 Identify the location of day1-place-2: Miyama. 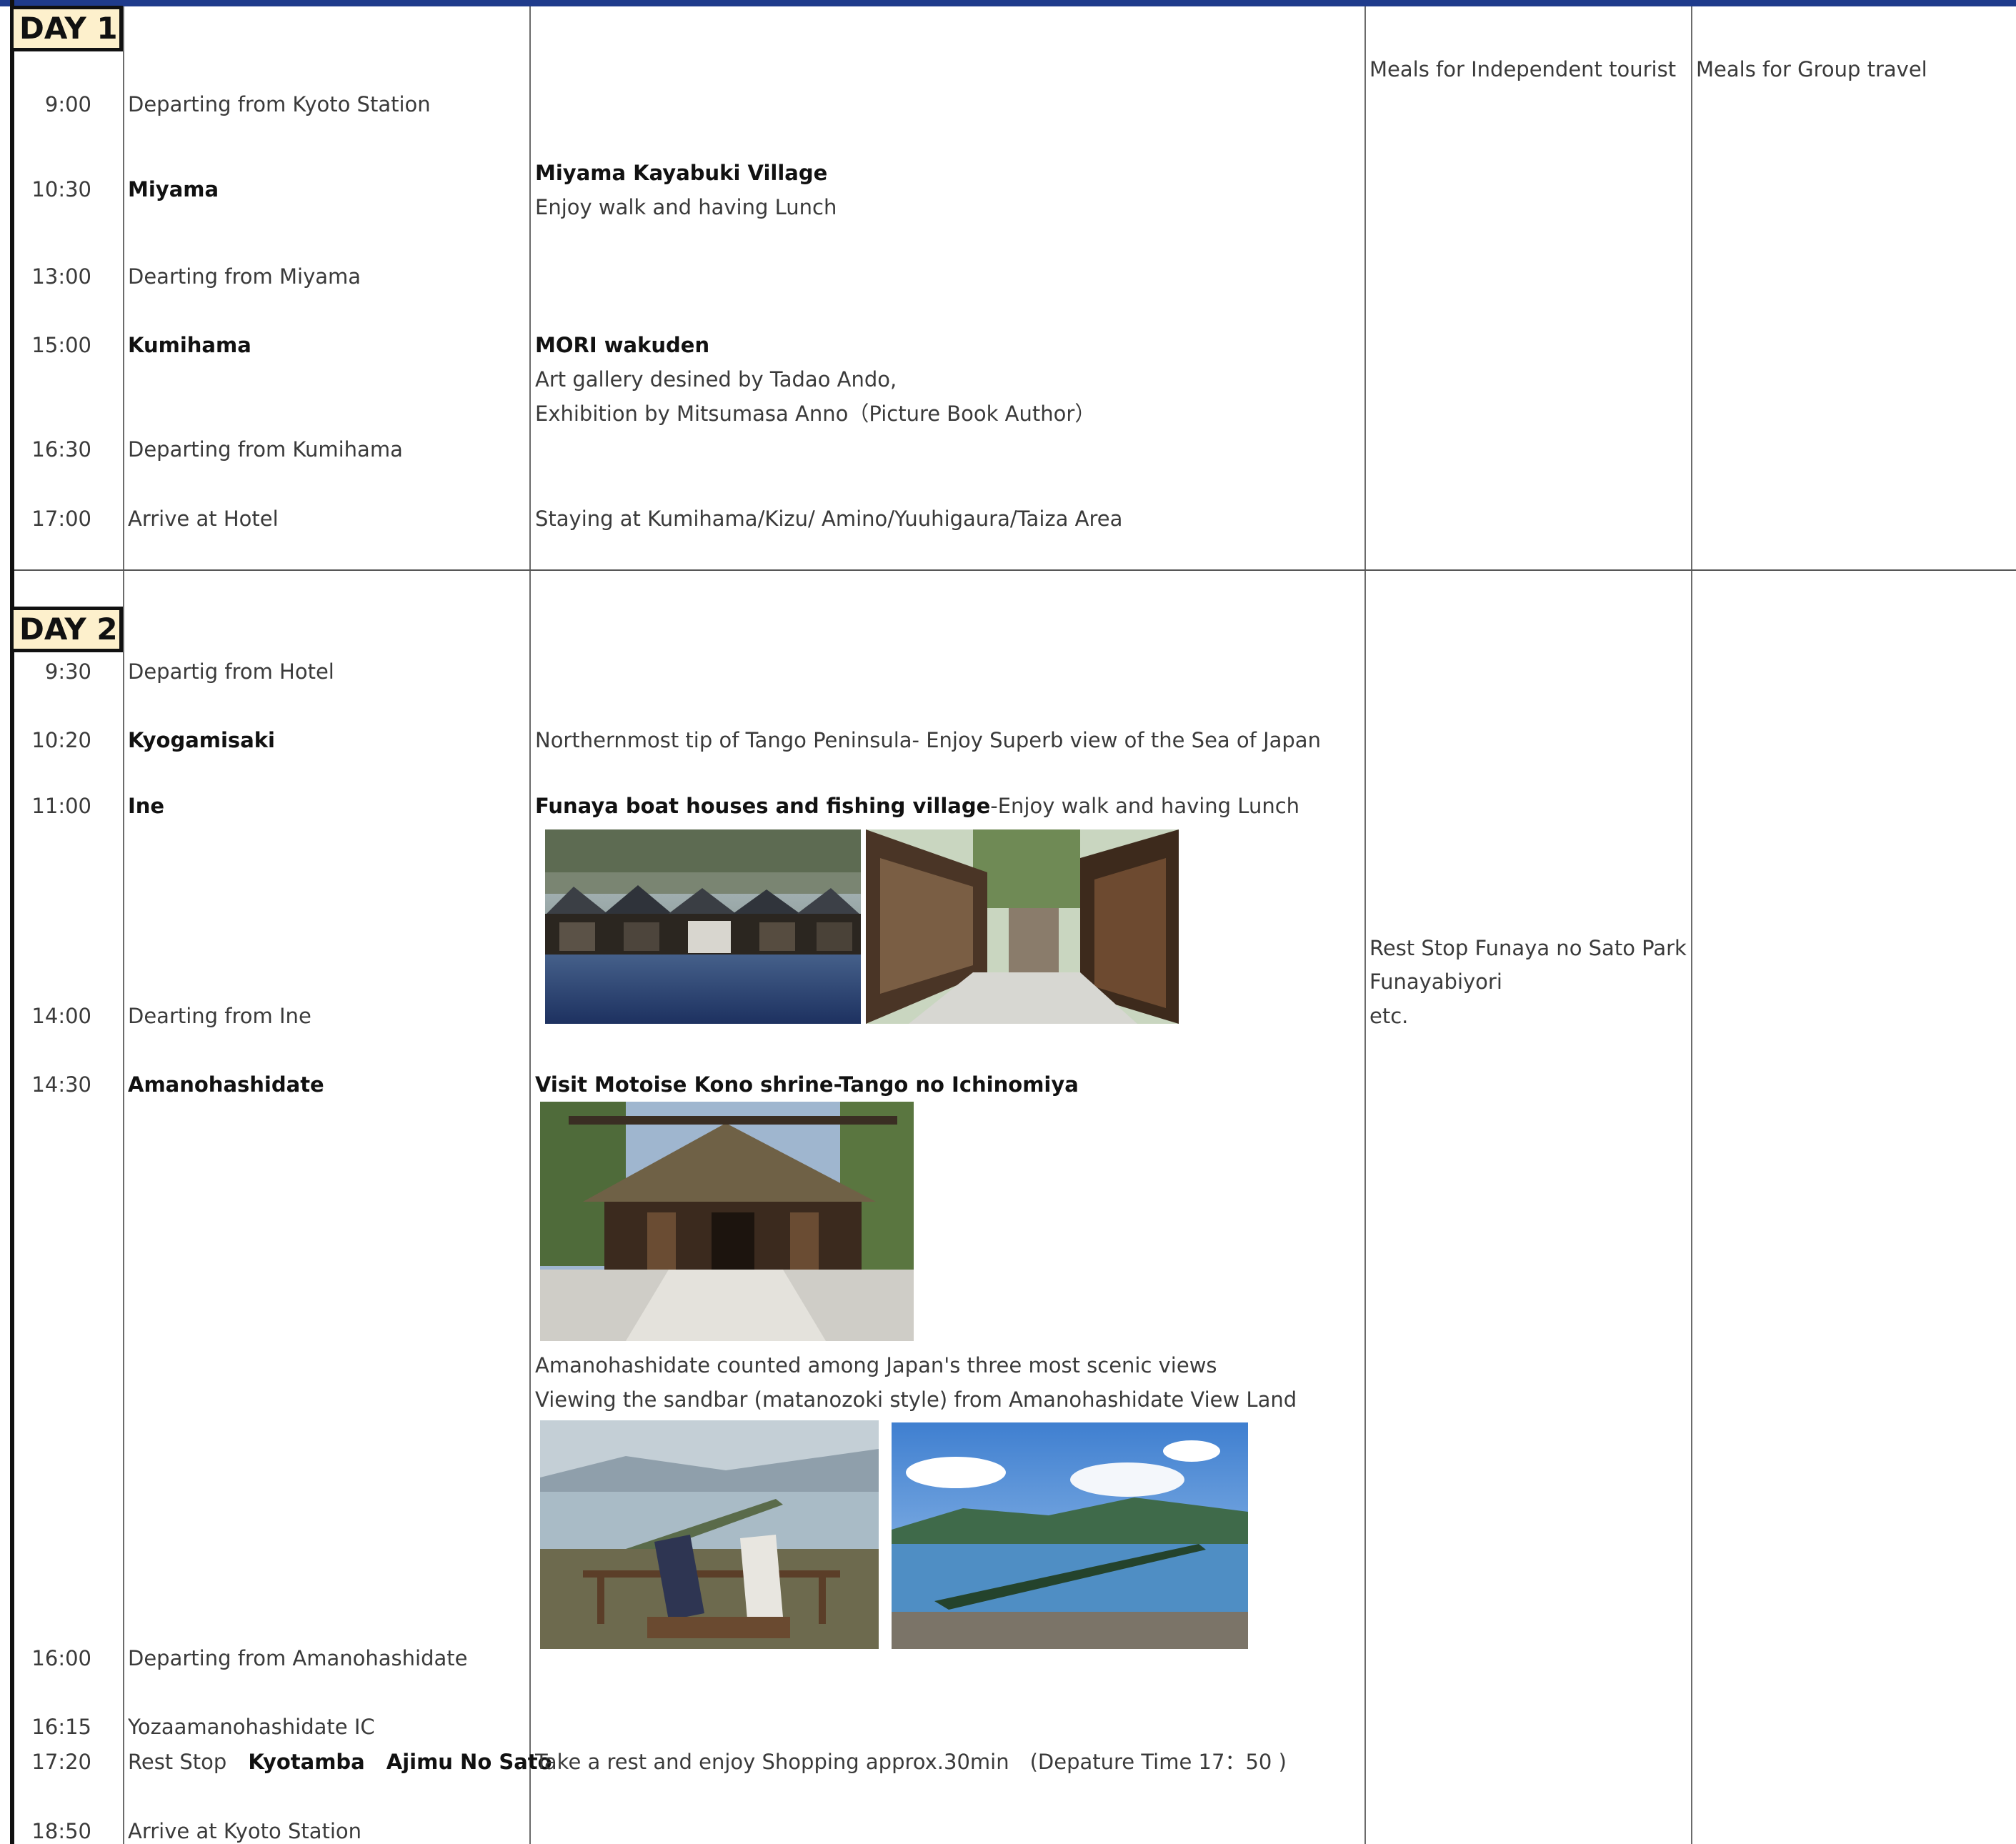
(173, 189).